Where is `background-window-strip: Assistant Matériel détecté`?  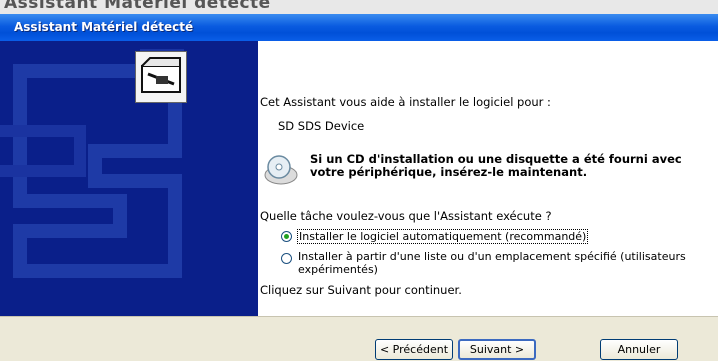 background-window-strip: Assistant Matériel détecté is located at coordinates (359, 7).